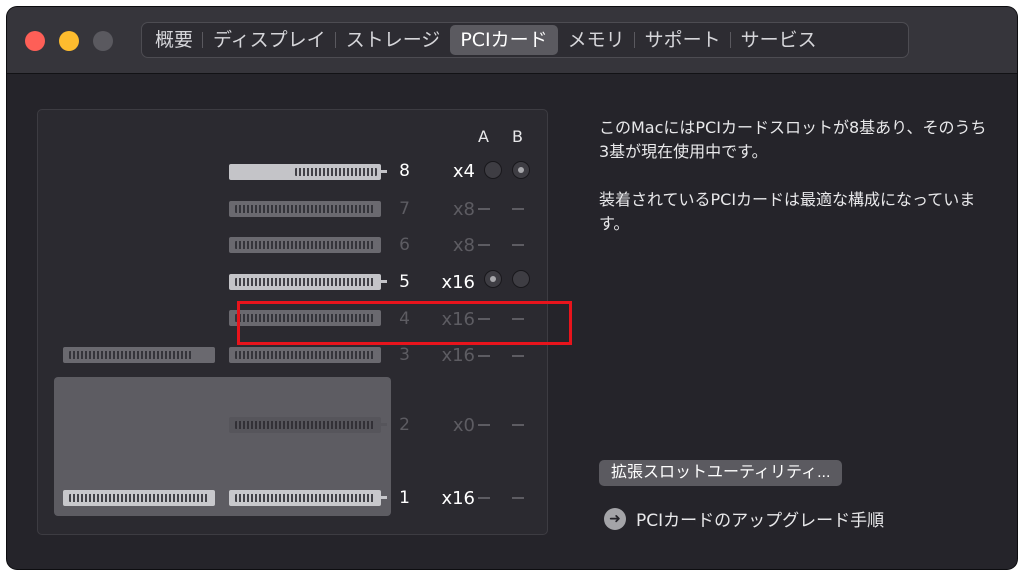 The image size is (1024, 576). Describe the element at coordinates (521, 279) in the screenshot. I see `slot-5-radio-b` at that location.